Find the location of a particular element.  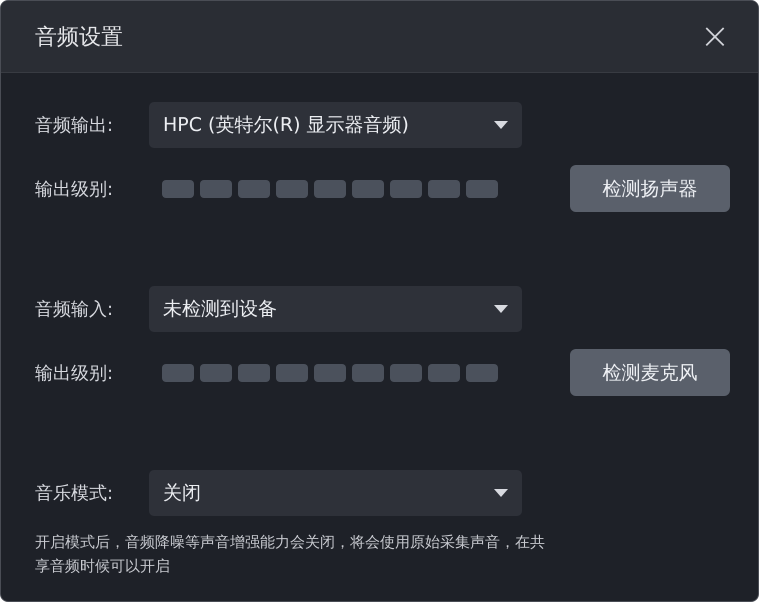

field-label: 音频输入: is located at coordinates (74, 309).